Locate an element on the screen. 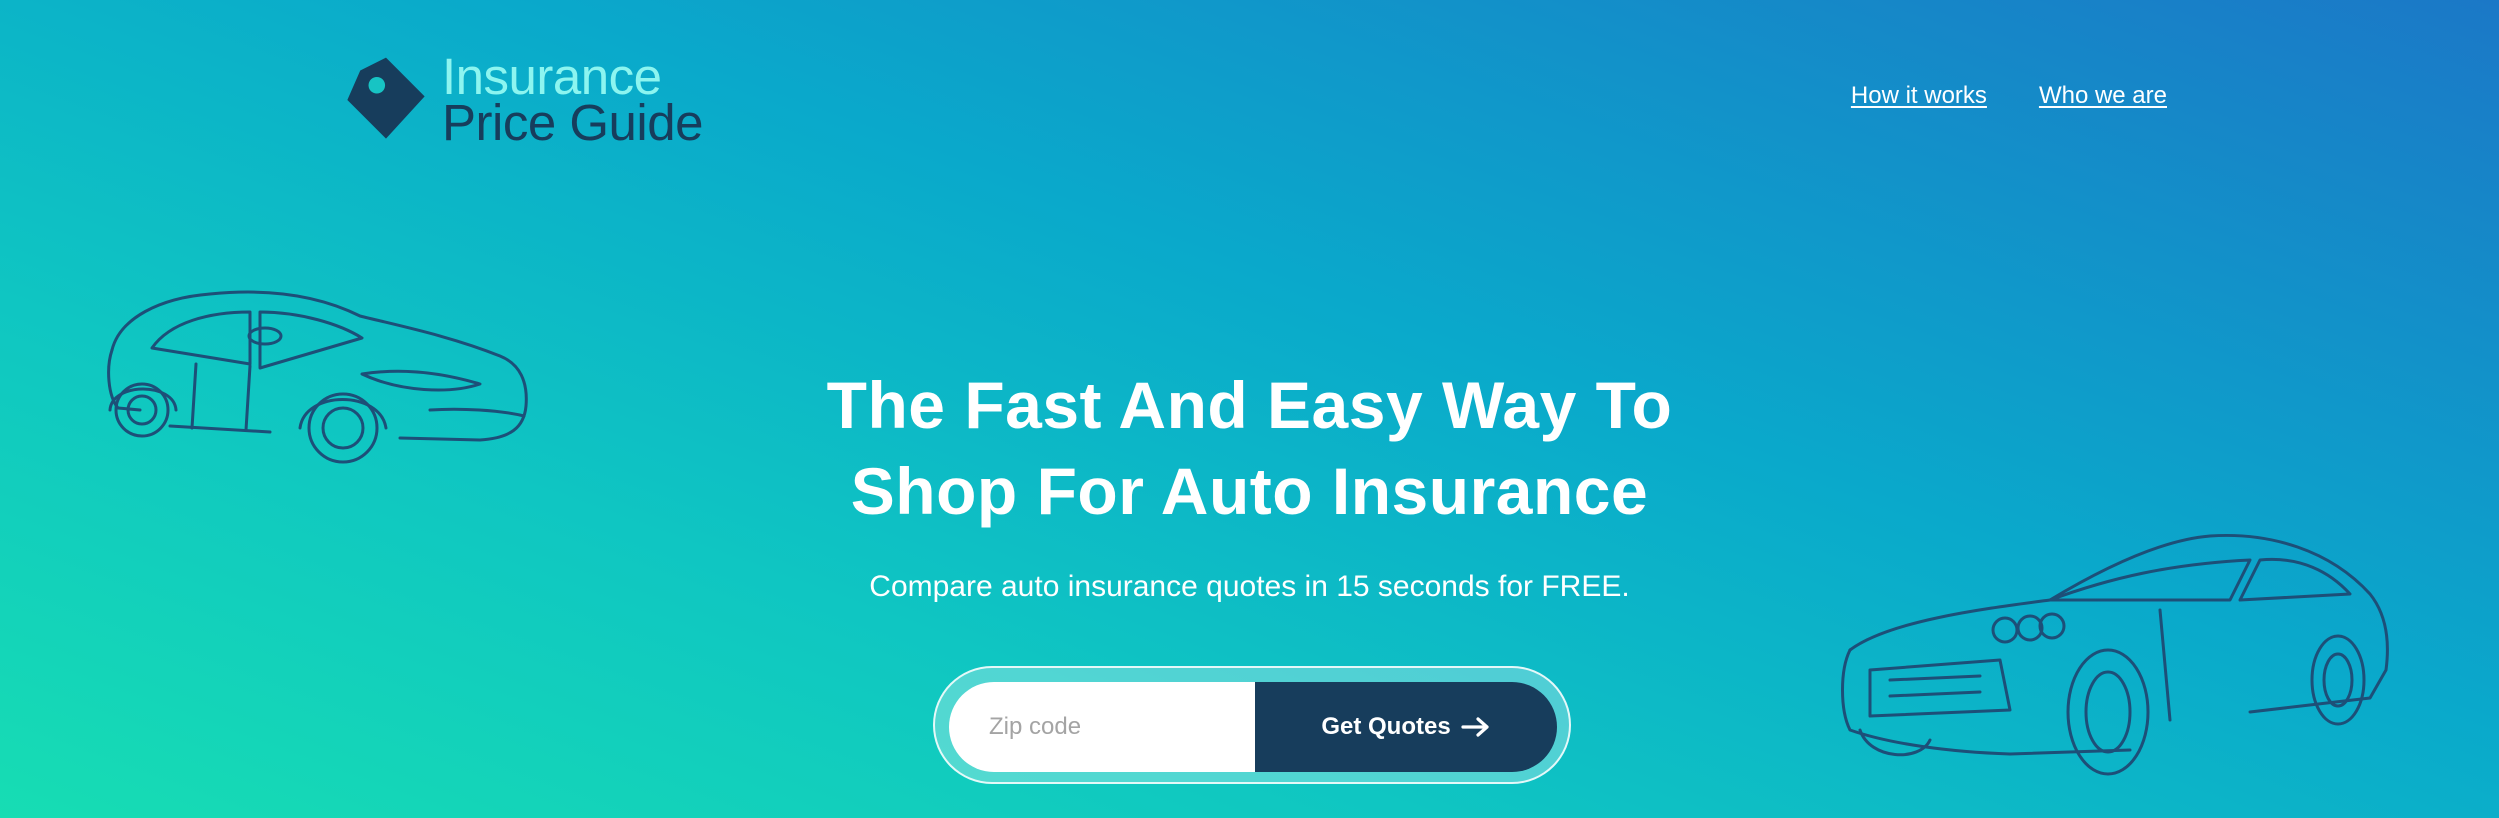 This screenshot has height=818, width=2499. hero-title-line-1: The Fast And Easy Way To is located at coordinates (1249, 405).